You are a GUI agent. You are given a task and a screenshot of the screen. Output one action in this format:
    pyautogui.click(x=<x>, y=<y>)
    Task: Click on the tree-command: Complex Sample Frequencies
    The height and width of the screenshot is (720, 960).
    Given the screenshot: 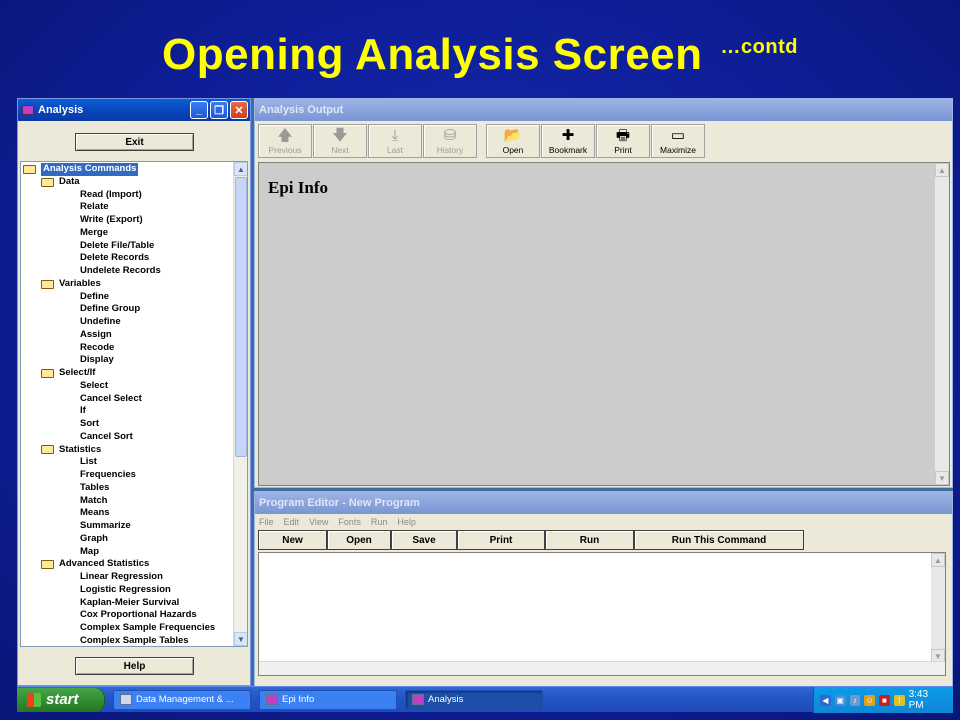 What is the action you would take?
    pyautogui.click(x=128, y=628)
    